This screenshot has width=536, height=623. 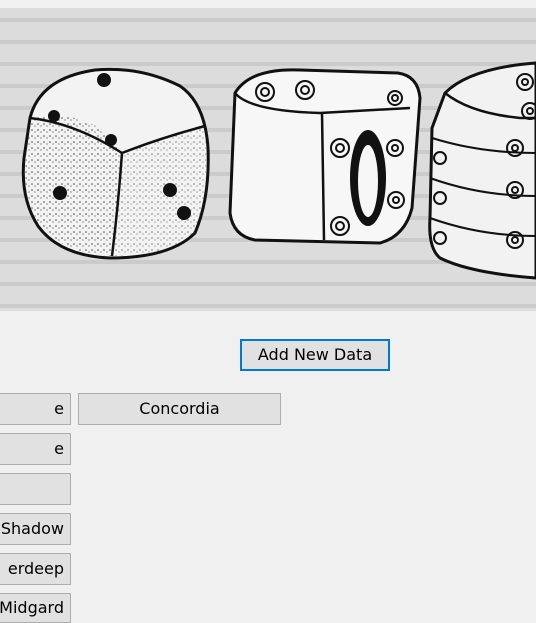 I want to click on list-button-erdeep: erdeep, so click(x=35, y=569).